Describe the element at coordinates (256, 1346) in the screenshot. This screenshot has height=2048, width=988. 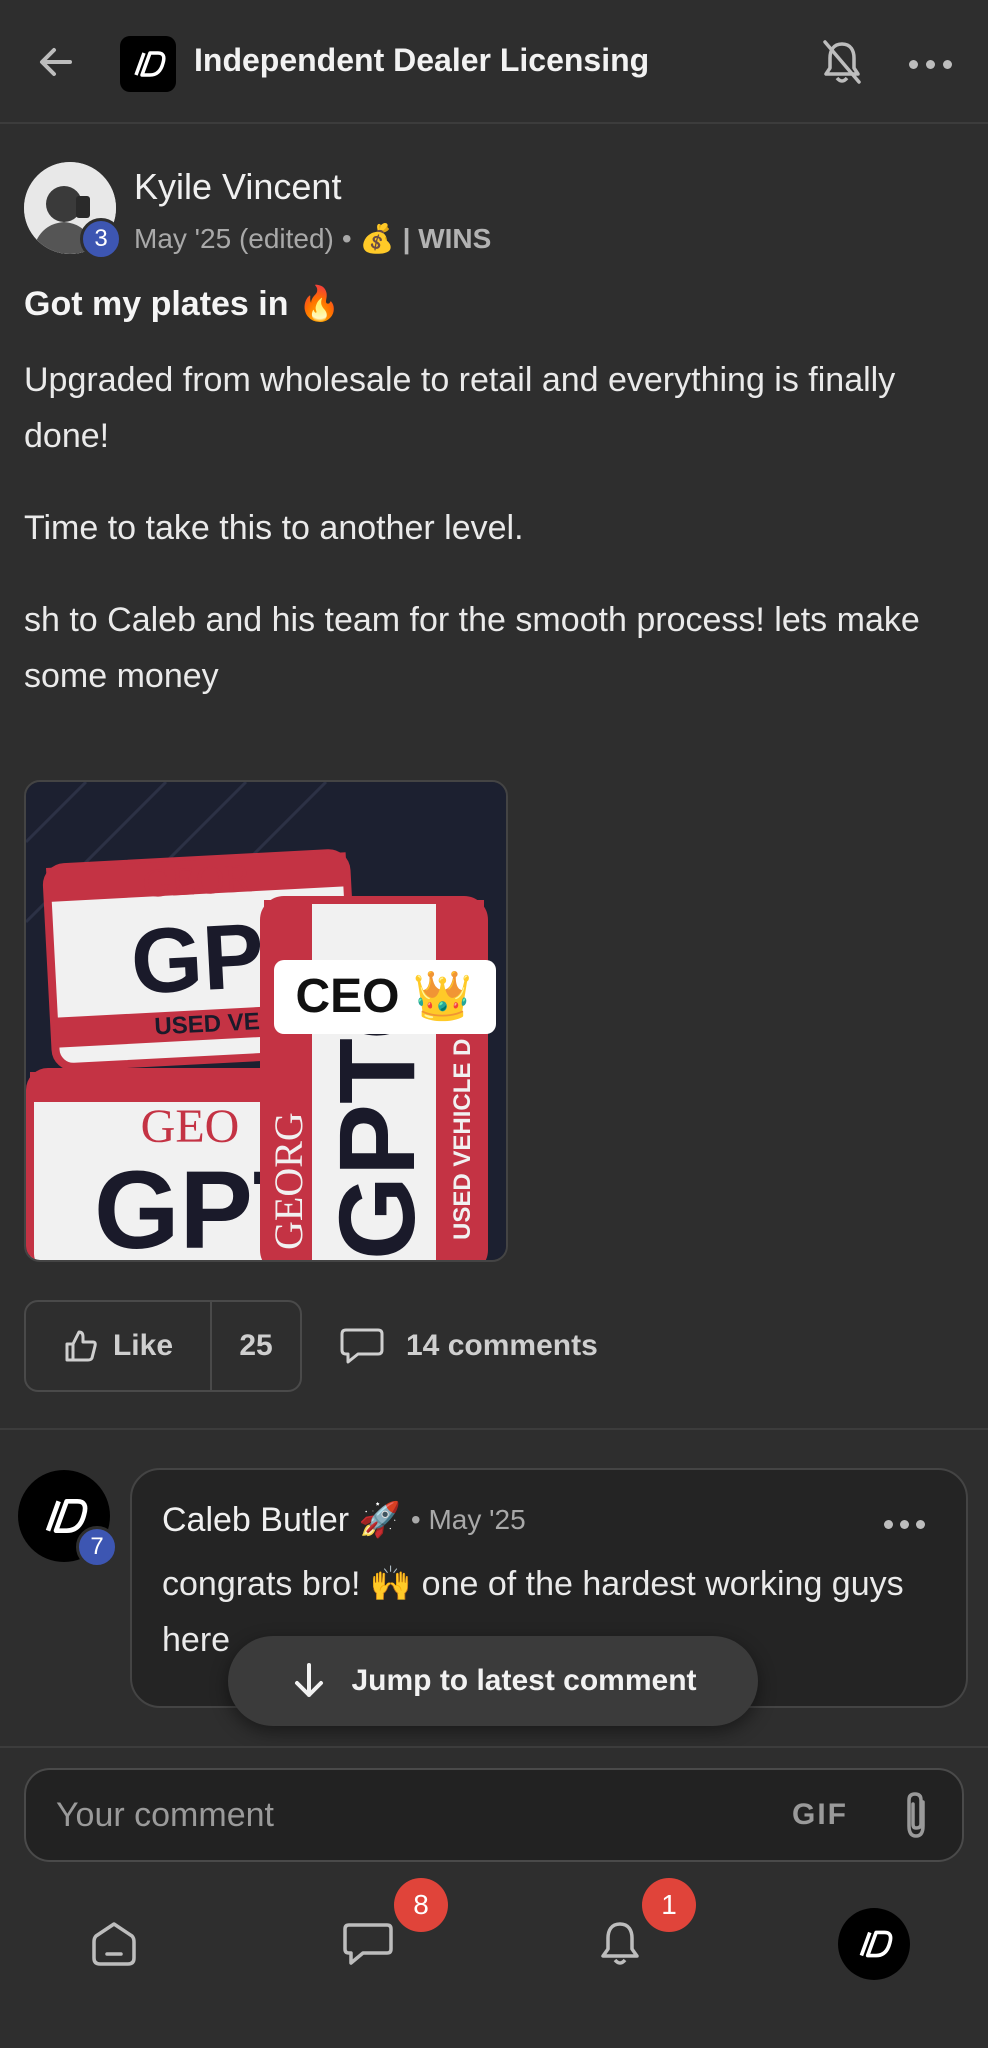
I see `like-count: 25` at that location.